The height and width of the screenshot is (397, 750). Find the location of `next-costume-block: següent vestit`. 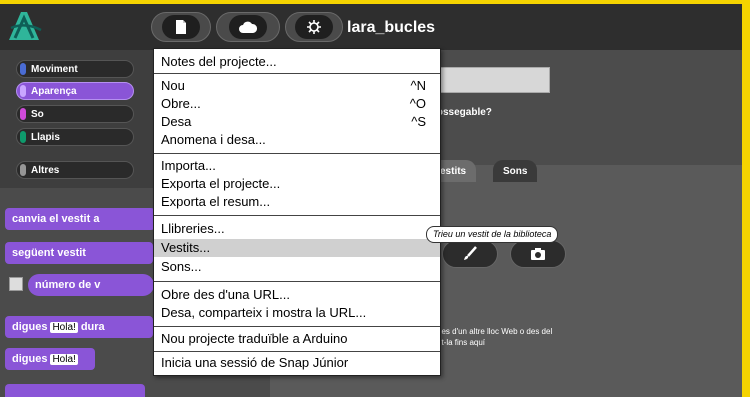

next-costume-block: següent vestit is located at coordinates (79, 253).